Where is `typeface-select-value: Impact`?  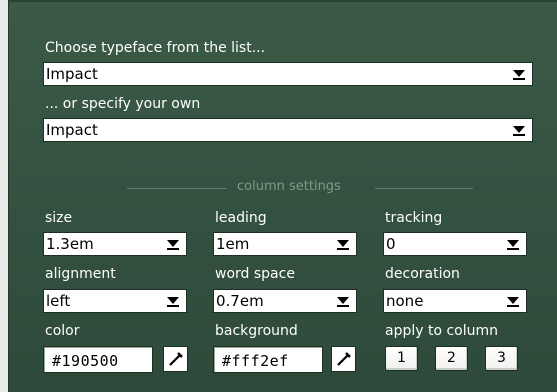 typeface-select-value: Impact is located at coordinates (72, 74).